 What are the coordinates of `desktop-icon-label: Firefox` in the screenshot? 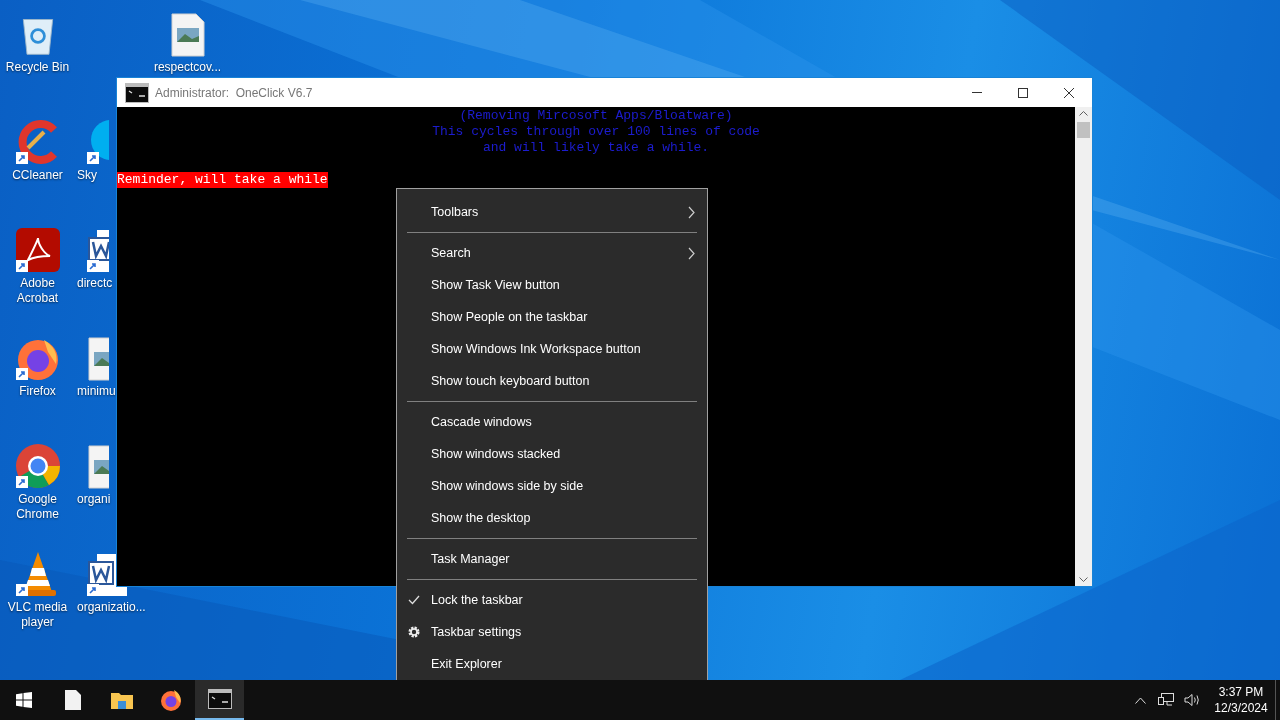 It's located at (37, 391).